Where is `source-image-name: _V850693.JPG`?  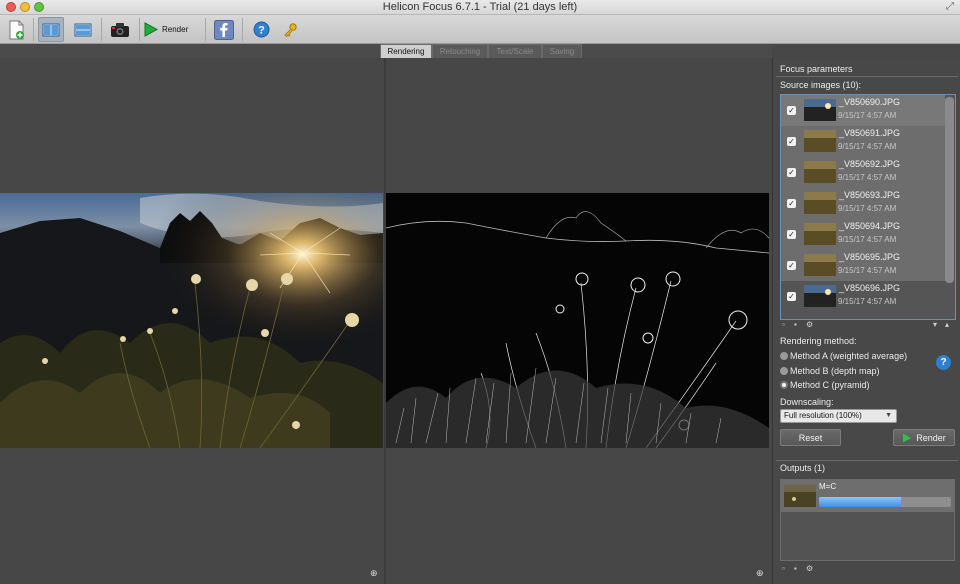
source-image-name: _V850693.JPG is located at coordinates (870, 195).